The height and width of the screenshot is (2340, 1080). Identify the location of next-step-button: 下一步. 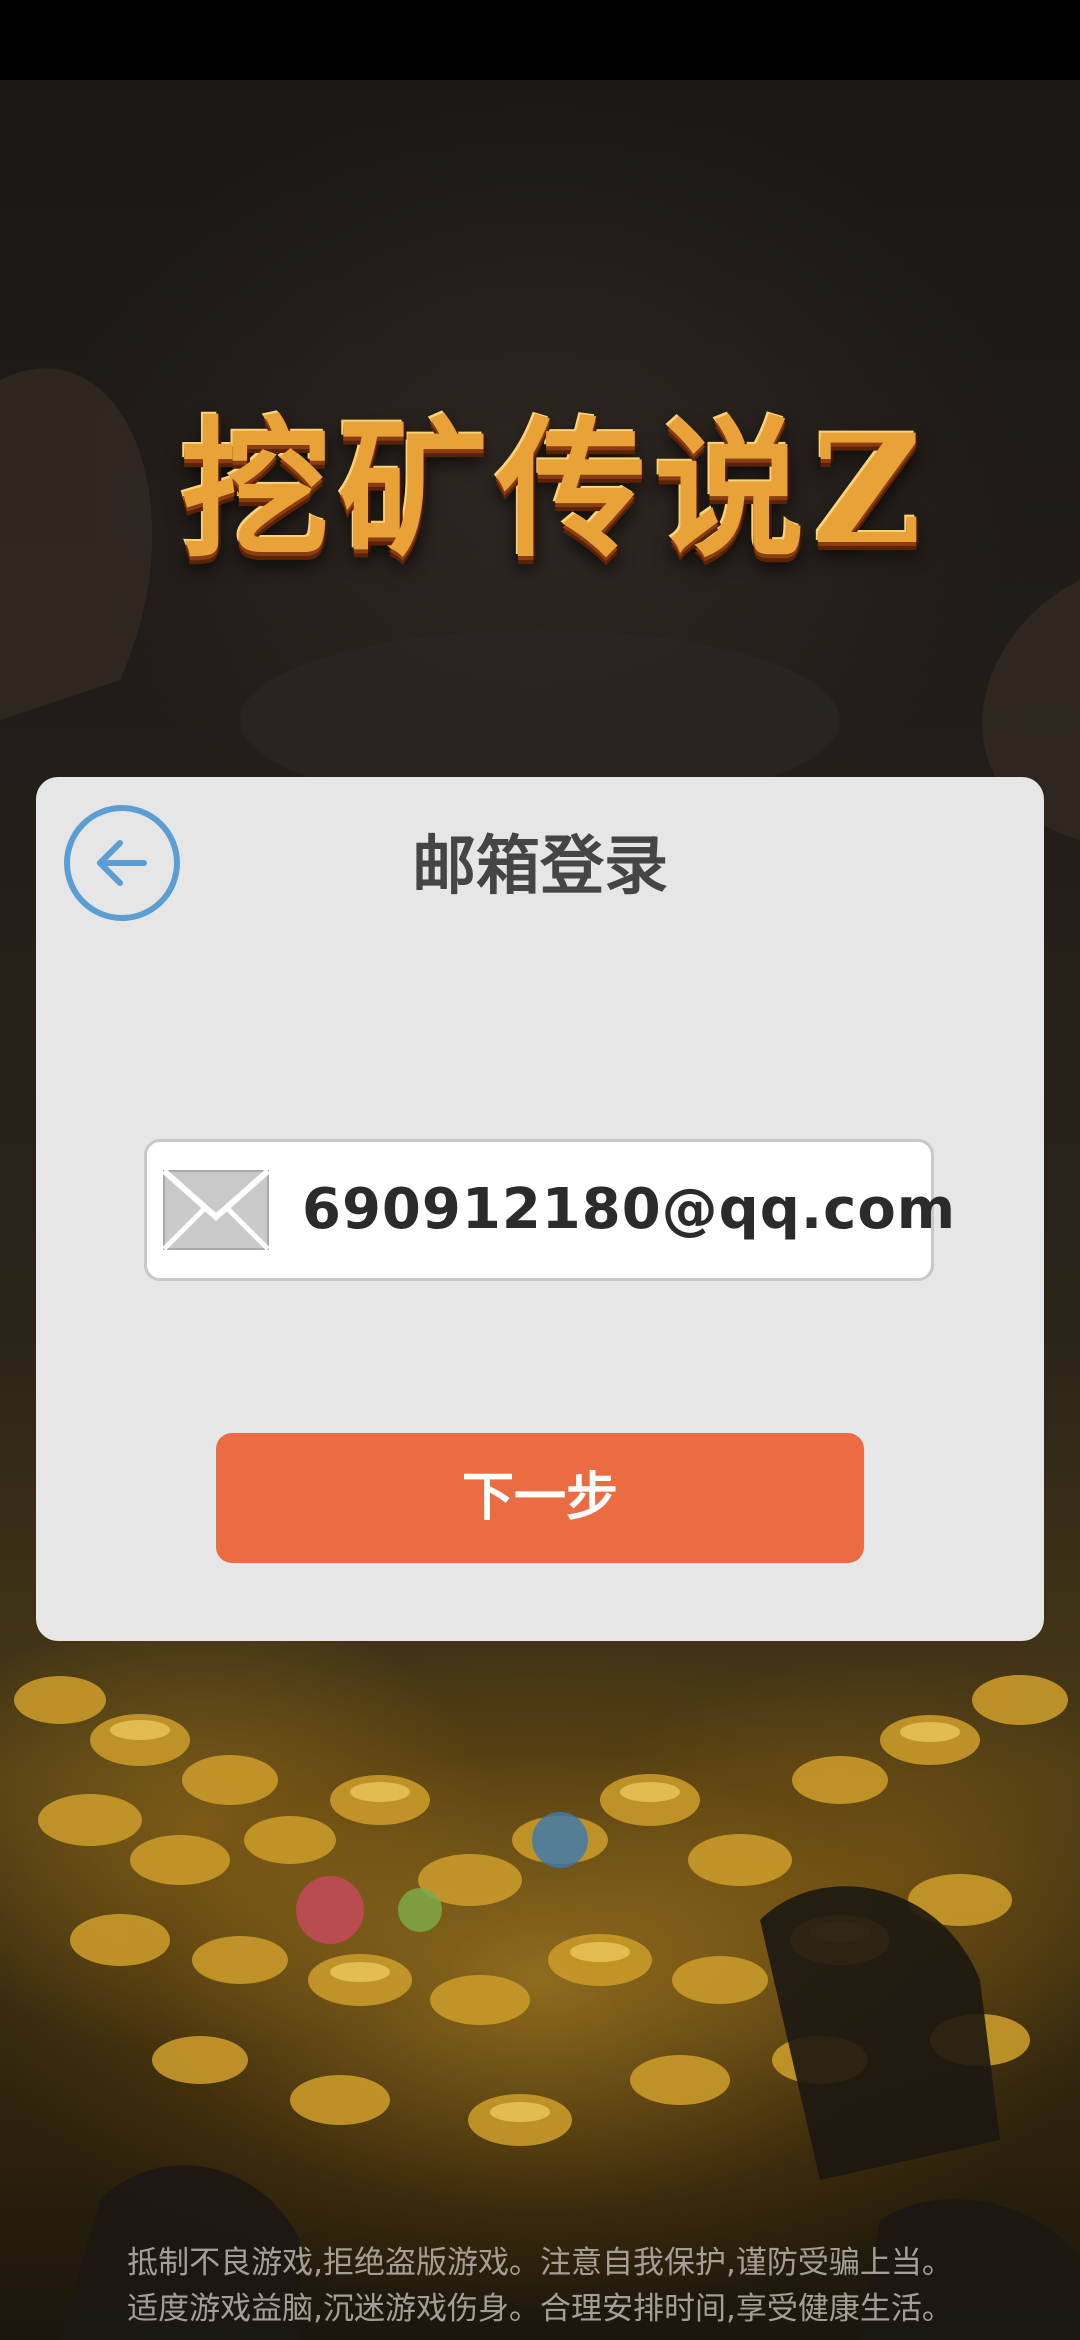
(540, 1498).